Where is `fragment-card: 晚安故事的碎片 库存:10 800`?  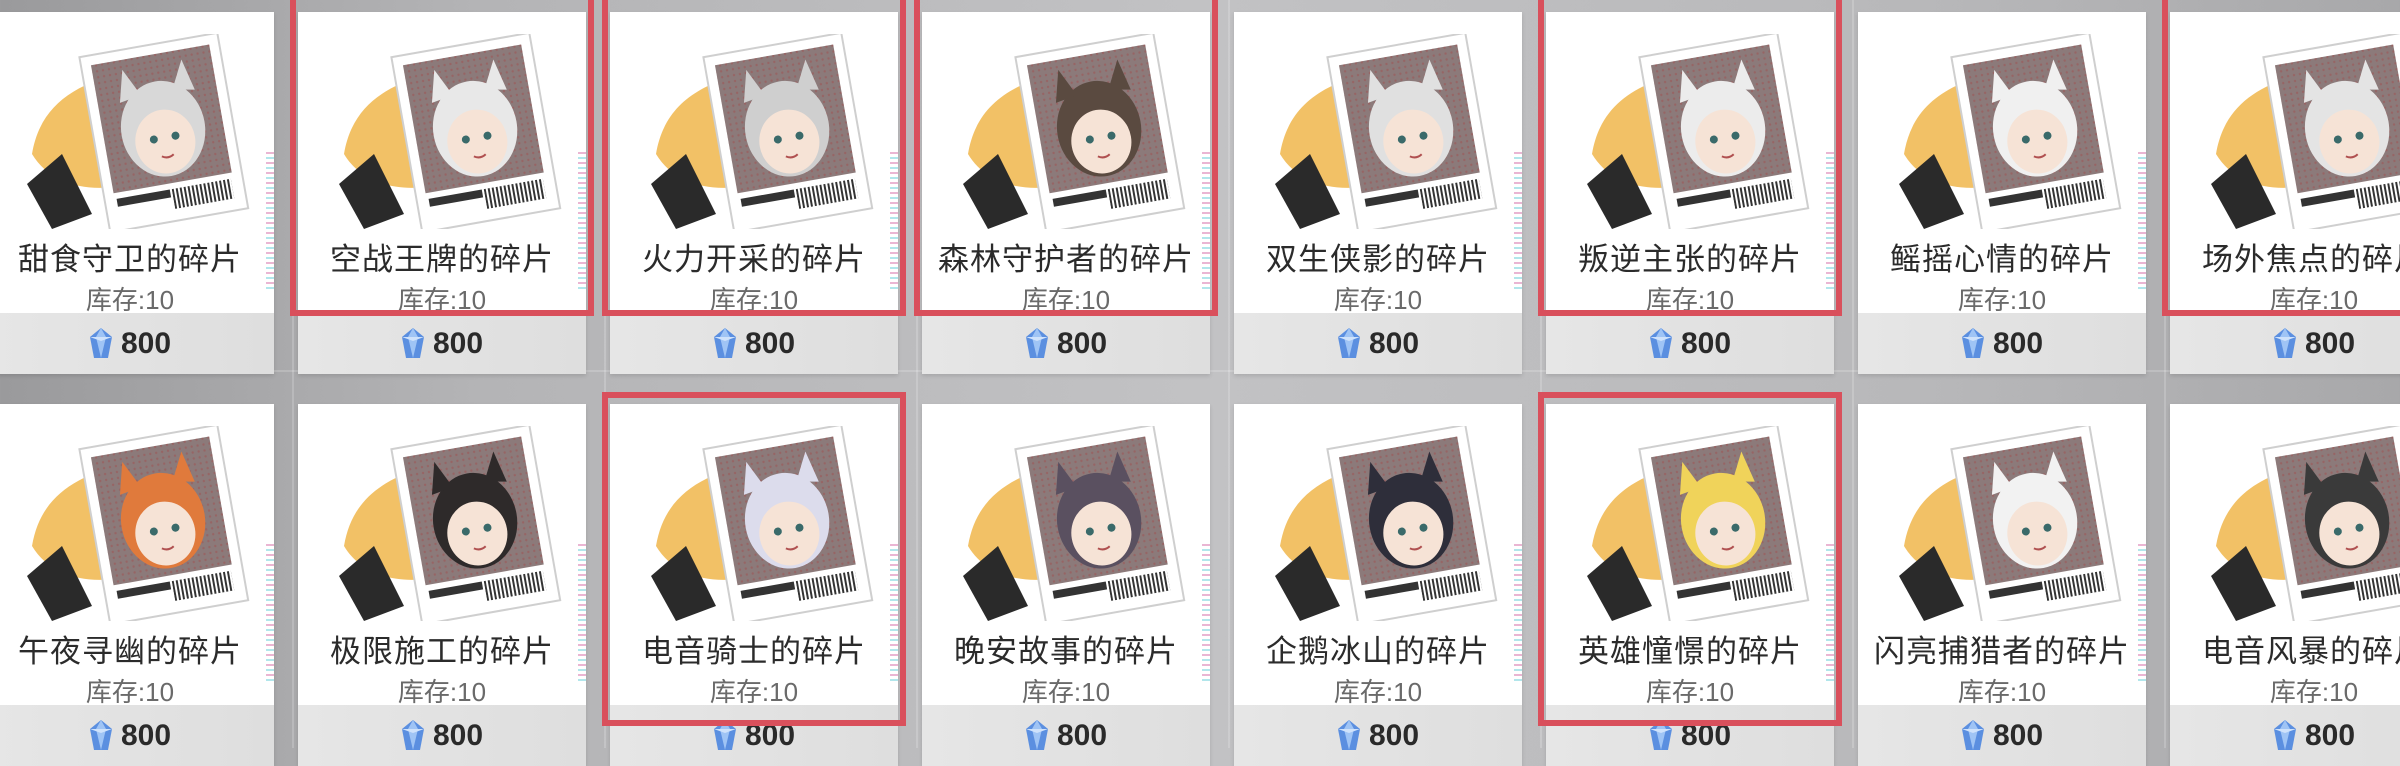
fragment-card: 晚安故事的碎片 库存:10 800 is located at coordinates (1066, 585).